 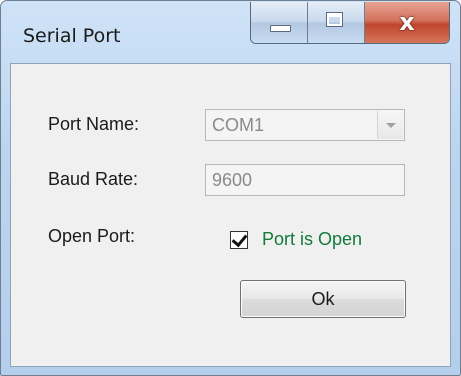 I want to click on port-open-checkbox, so click(x=239, y=239).